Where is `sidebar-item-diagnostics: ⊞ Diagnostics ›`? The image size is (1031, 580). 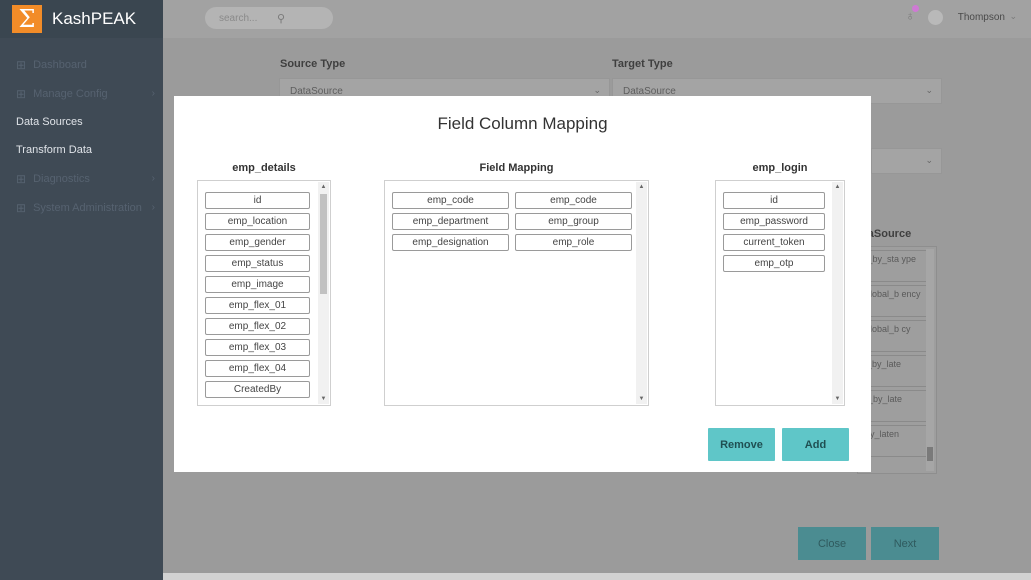
sidebar-item-diagnostics: ⊞ Diagnostics › is located at coordinates (81, 178).